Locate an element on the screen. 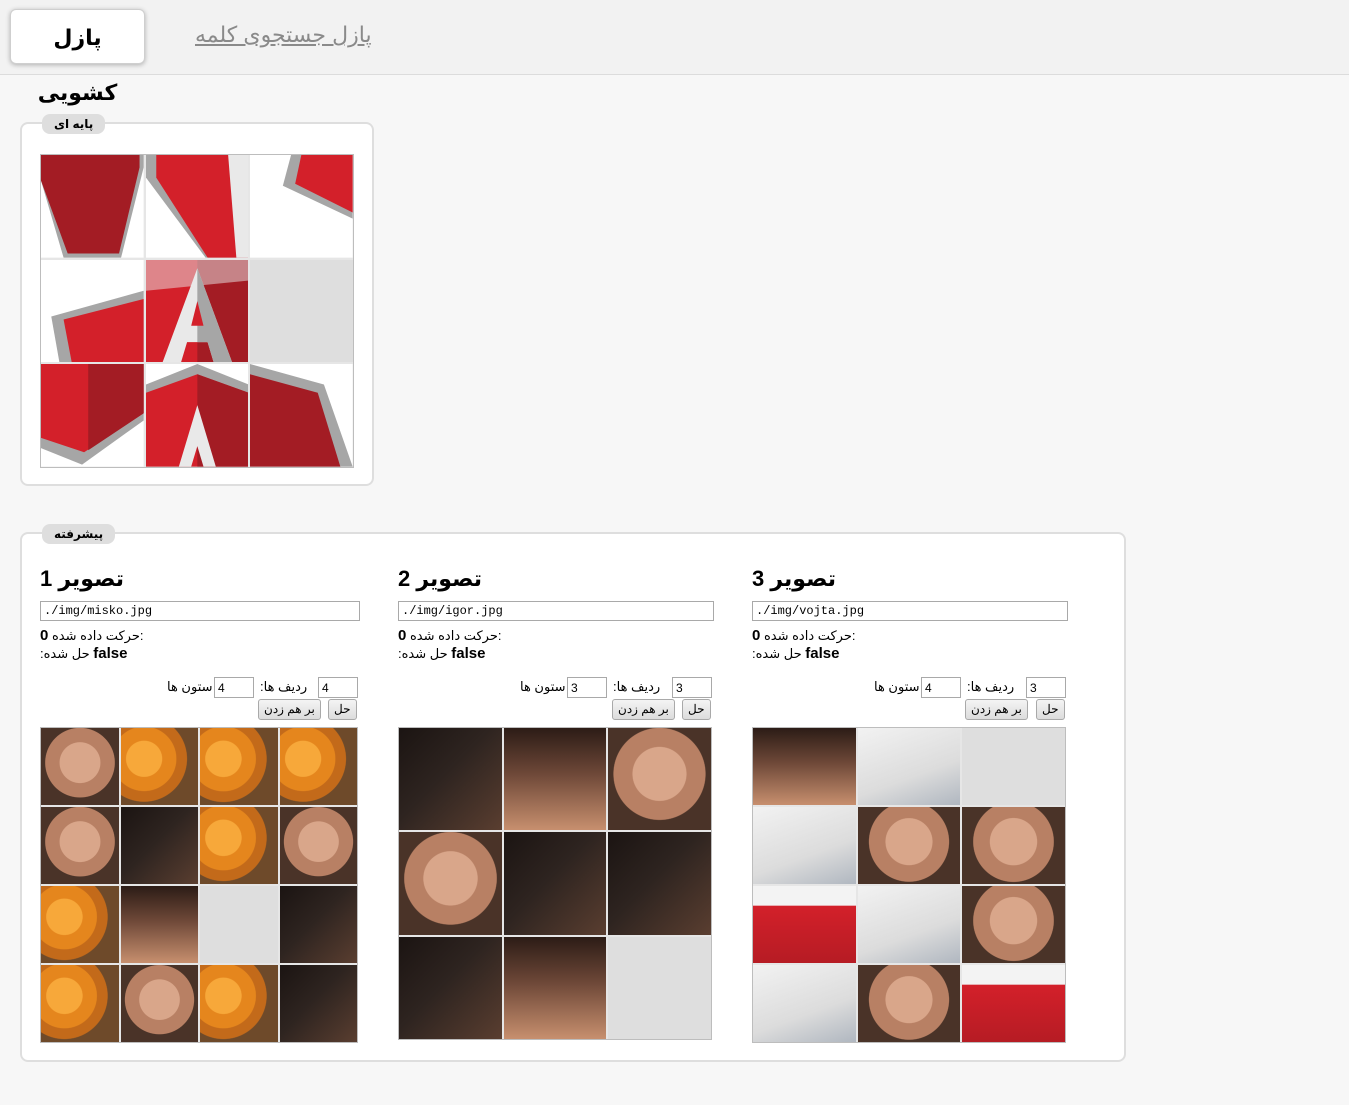 The height and width of the screenshot is (1105, 1349). puzzle-2-solve-button: حل is located at coordinates (696, 709).